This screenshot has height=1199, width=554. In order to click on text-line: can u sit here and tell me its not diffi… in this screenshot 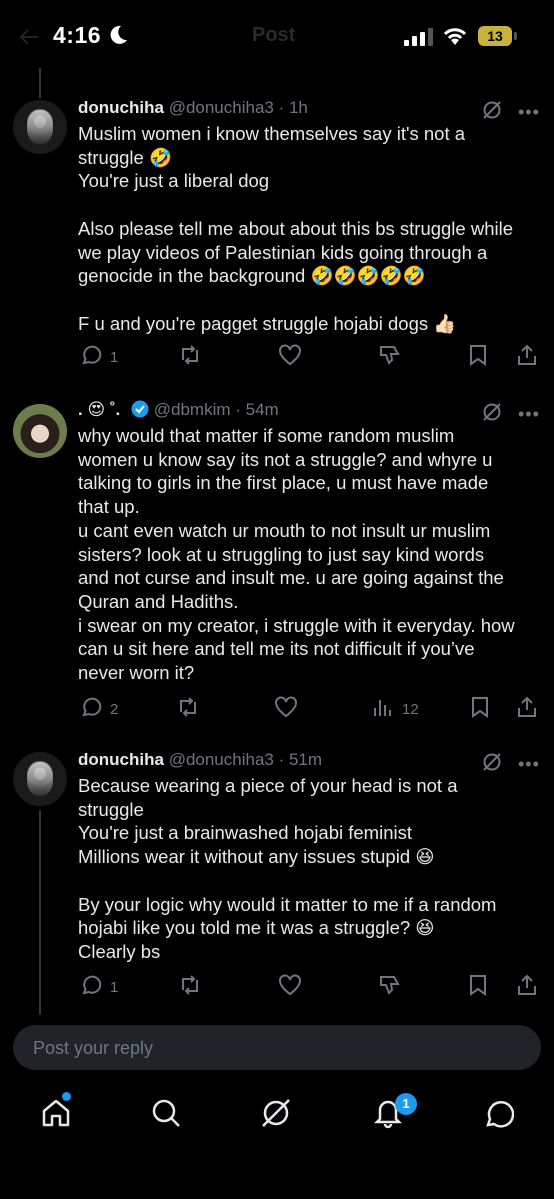, I will do `click(276, 649)`.